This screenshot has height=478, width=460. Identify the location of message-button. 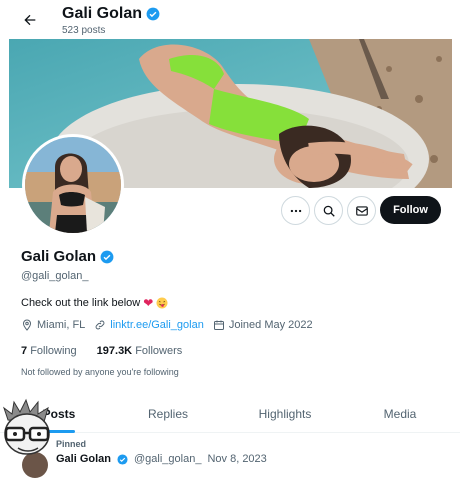
(361, 210).